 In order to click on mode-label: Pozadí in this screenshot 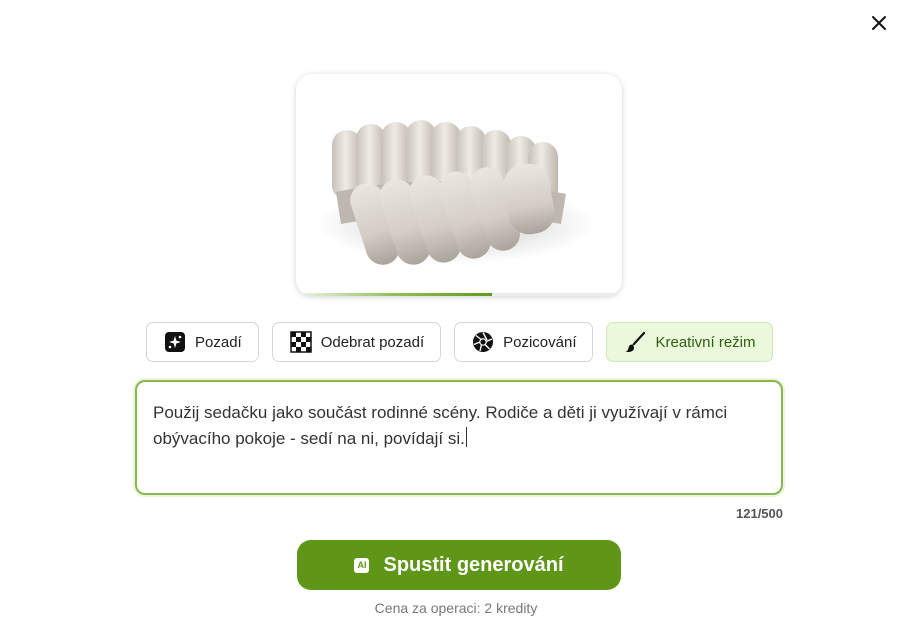, I will do `click(218, 342)`.